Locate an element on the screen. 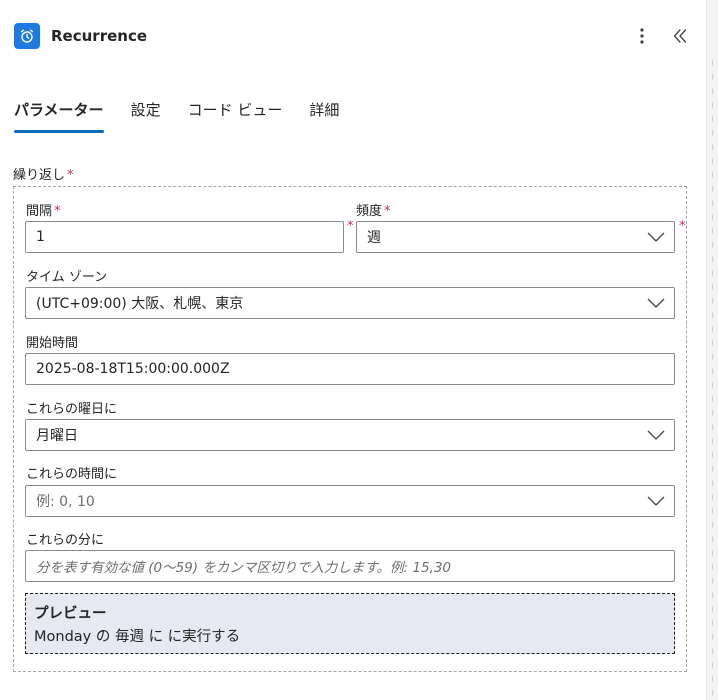  start-time-value: 2025-08-18T15:00:00.000Z is located at coordinates (133, 369).